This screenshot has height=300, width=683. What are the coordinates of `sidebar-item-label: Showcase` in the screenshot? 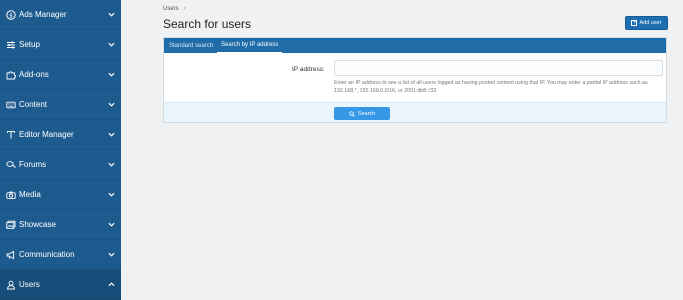 It's located at (37, 224).